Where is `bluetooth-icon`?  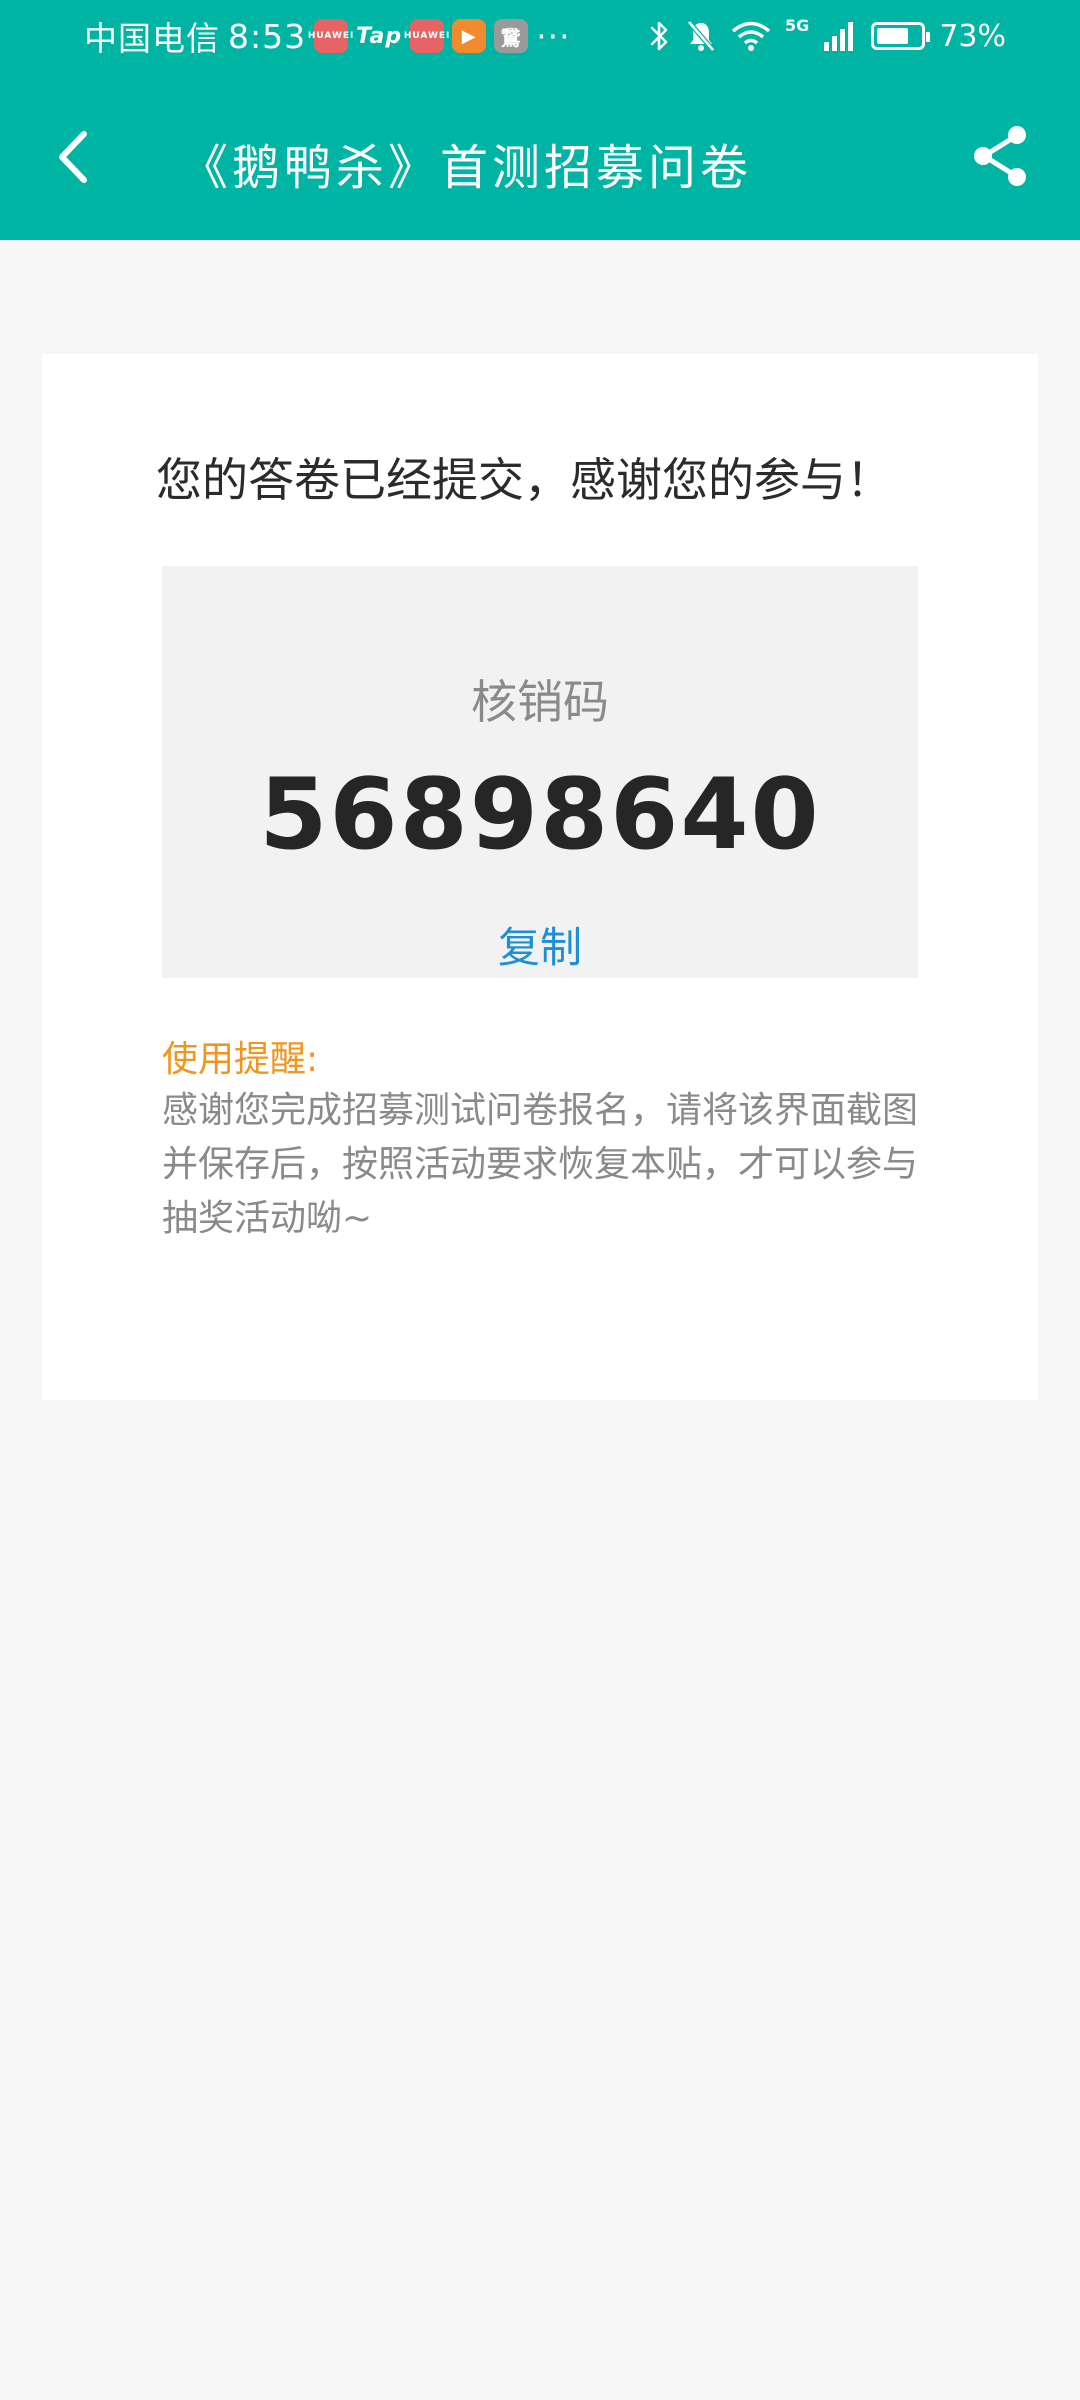 bluetooth-icon is located at coordinates (659, 36).